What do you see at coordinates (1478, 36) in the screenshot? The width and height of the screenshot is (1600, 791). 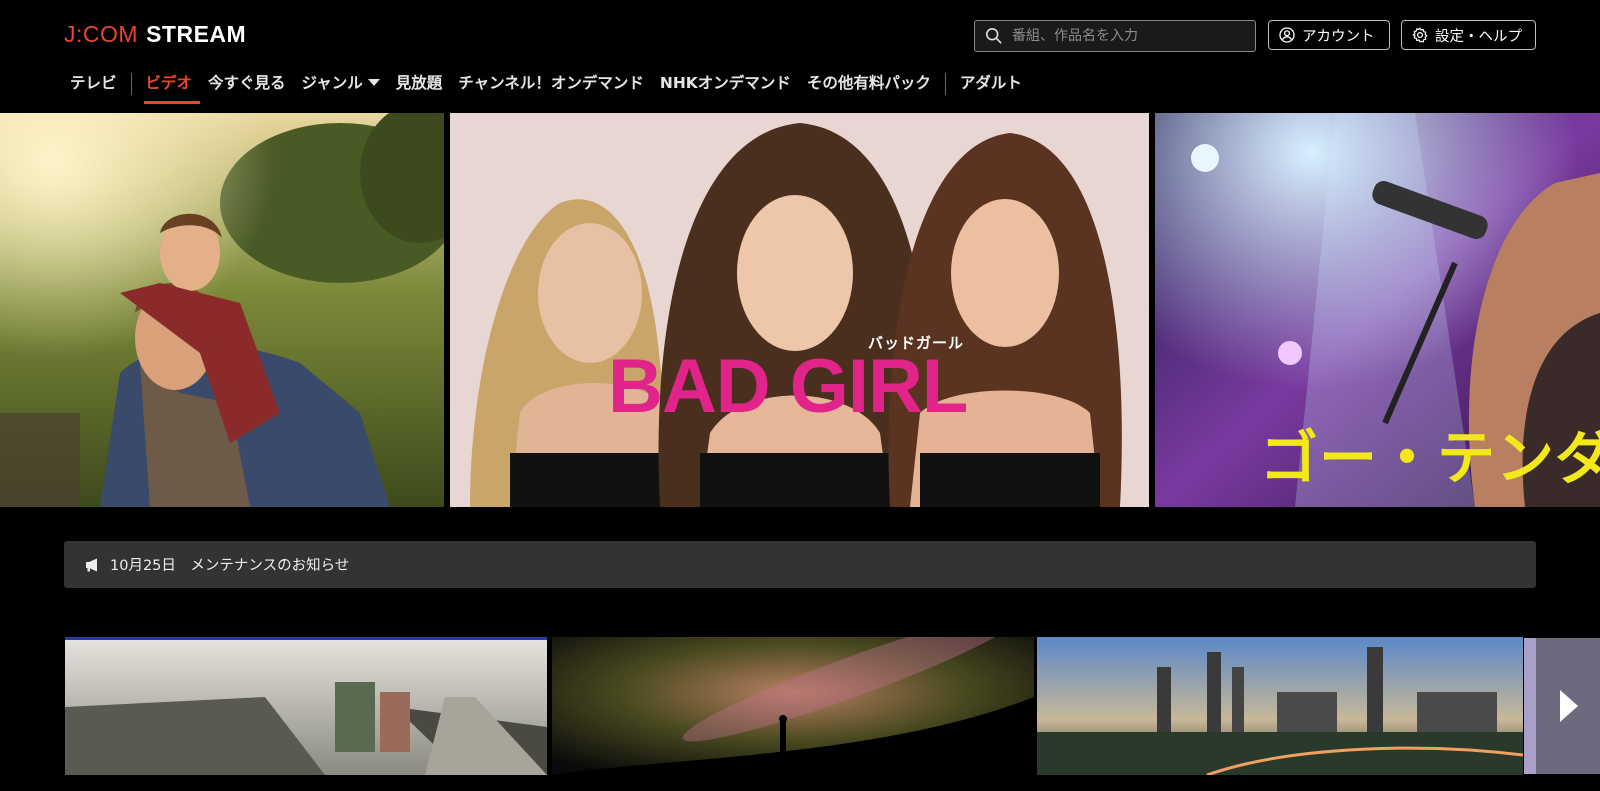 I see `settings-label: 設定・ヘルプ` at bounding box center [1478, 36].